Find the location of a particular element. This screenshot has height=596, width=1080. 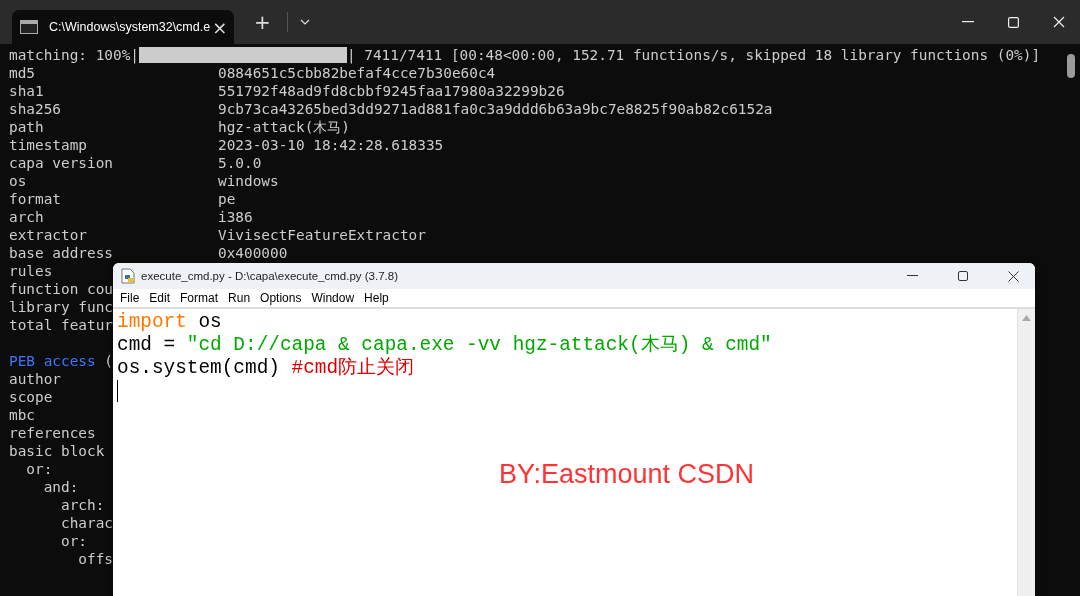

output-value: 9cb73ca43265bed3dd9271ad881fa0c3a9ddd6b63a9bc7e8825f90ab82c6152a is located at coordinates (495, 109).